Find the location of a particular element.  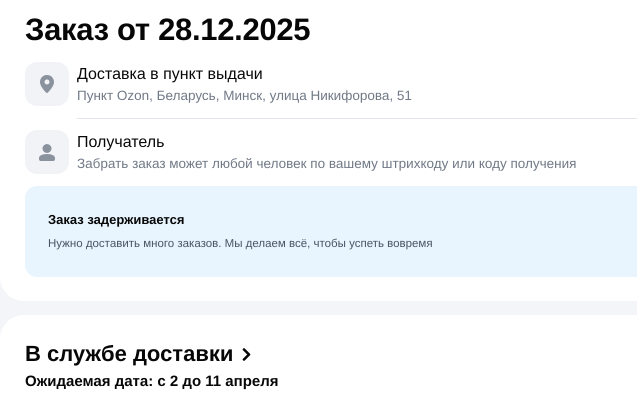

expected-date: Ожидаемая дата: с 2 до 11 апреля is located at coordinates (152, 381).